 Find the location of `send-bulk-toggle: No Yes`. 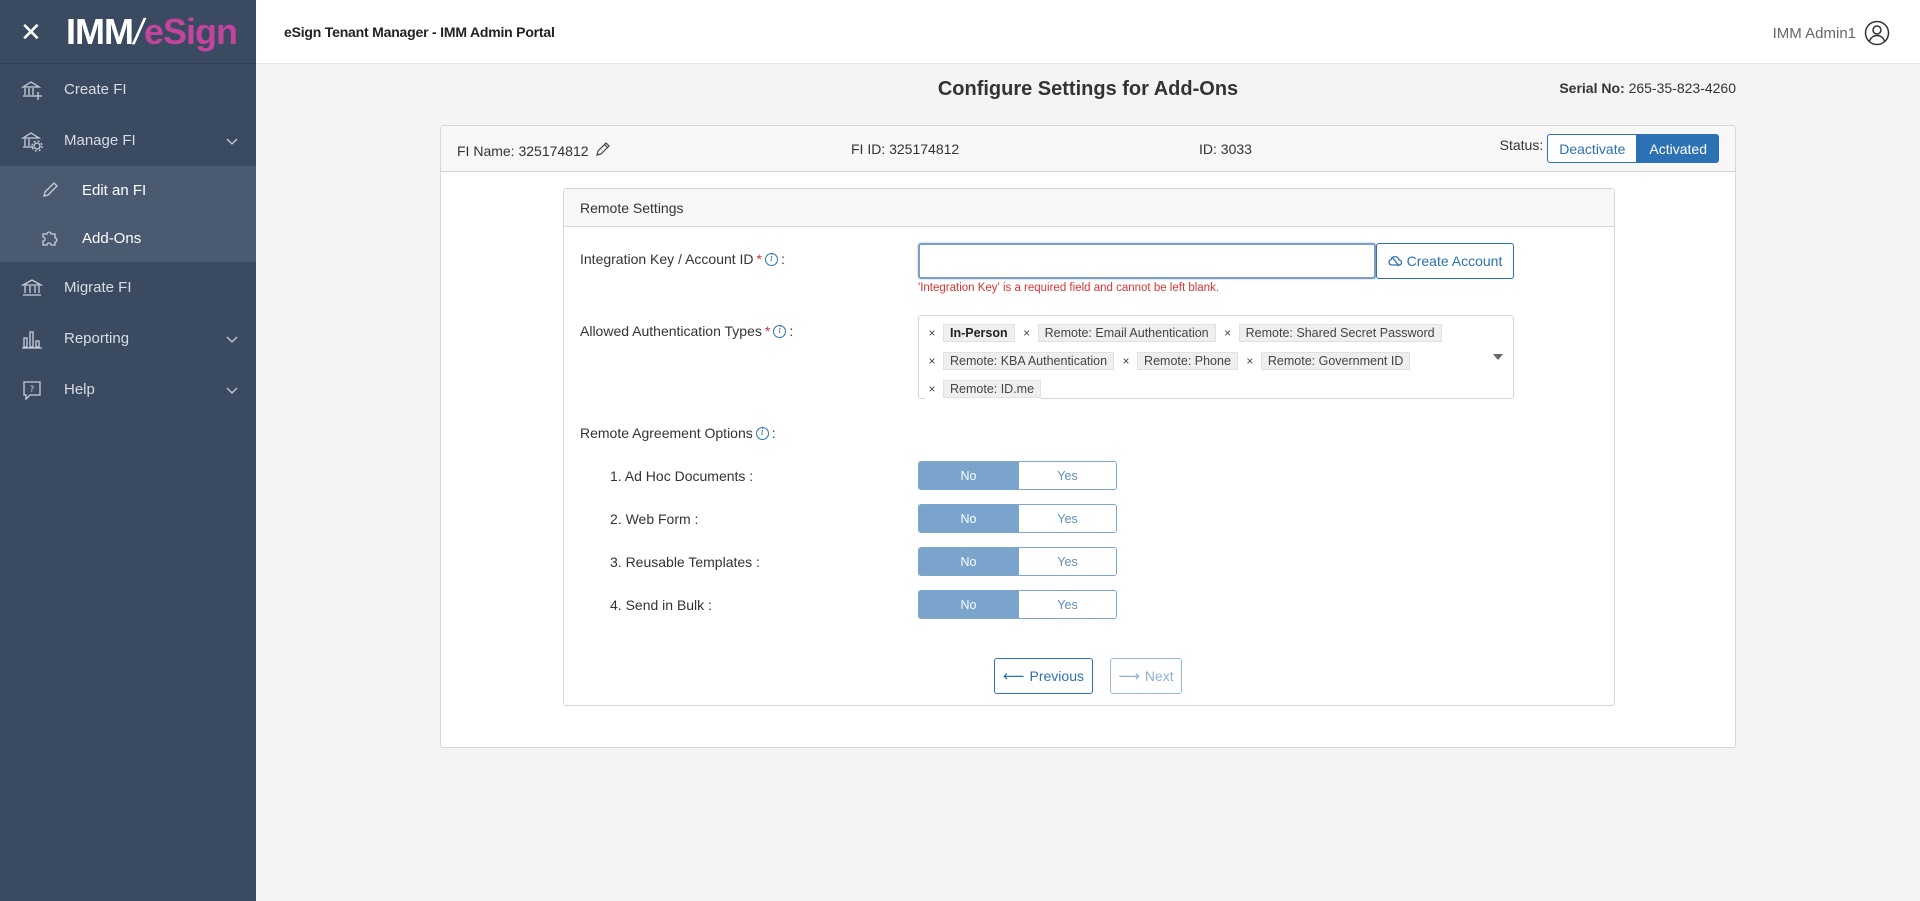

send-bulk-toggle: No Yes is located at coordinates (1017, 604).